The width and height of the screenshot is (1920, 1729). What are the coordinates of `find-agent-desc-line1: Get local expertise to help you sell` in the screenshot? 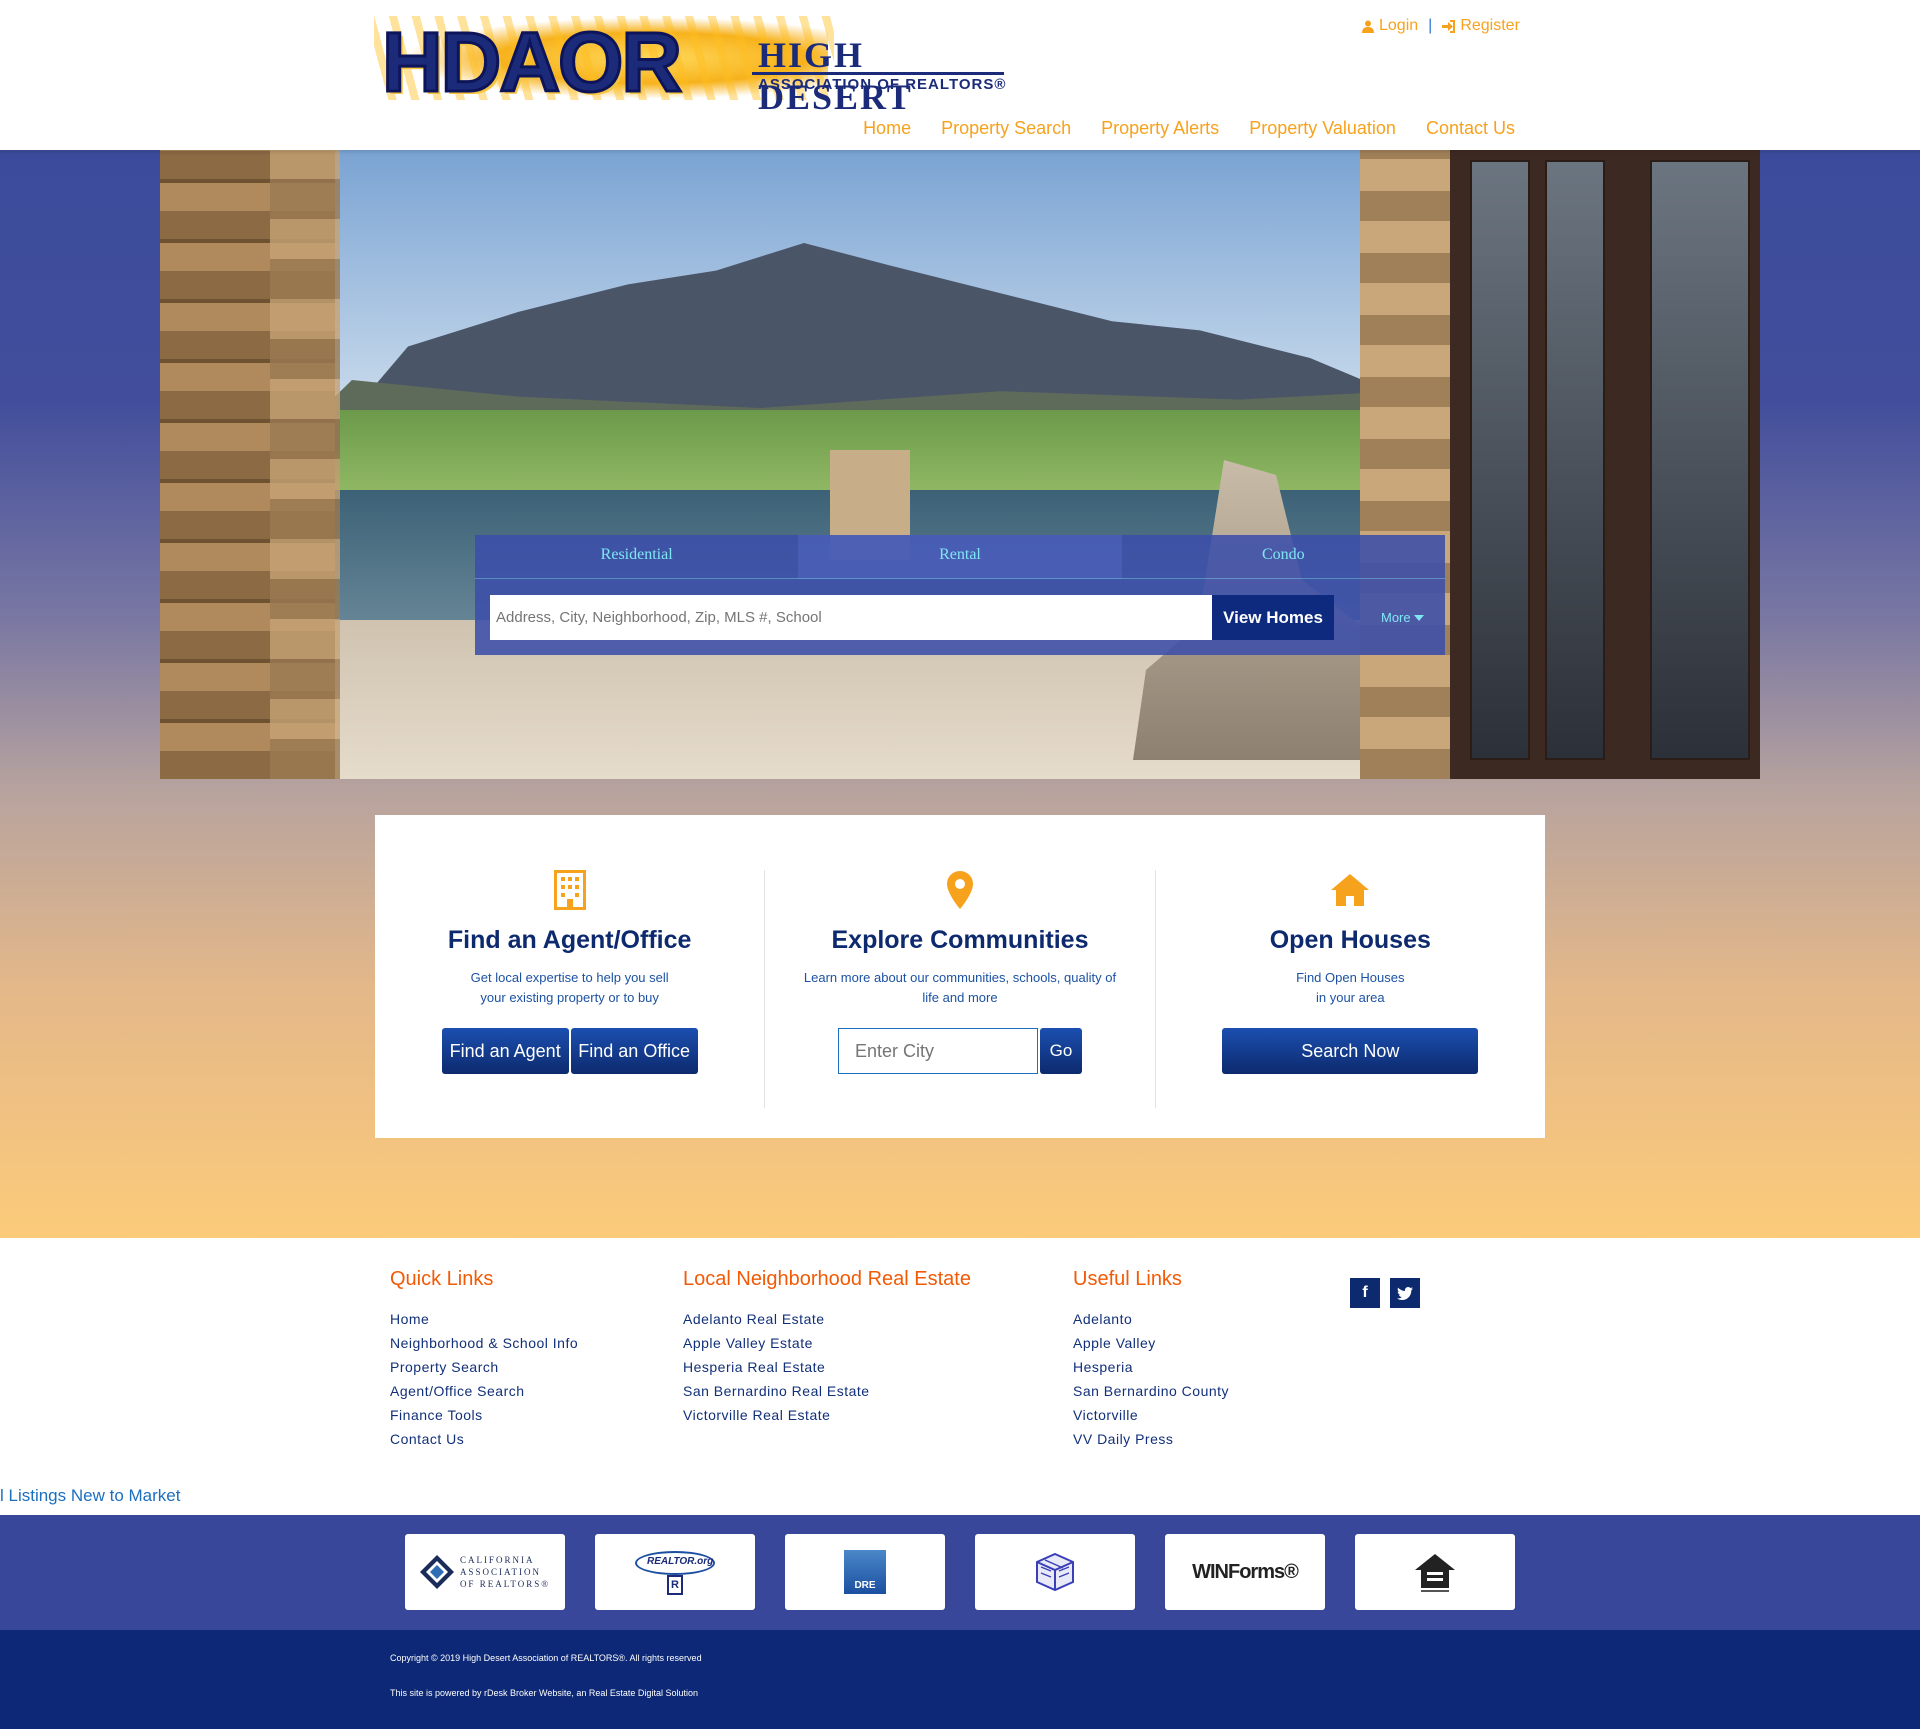 It's located at (569, 977).